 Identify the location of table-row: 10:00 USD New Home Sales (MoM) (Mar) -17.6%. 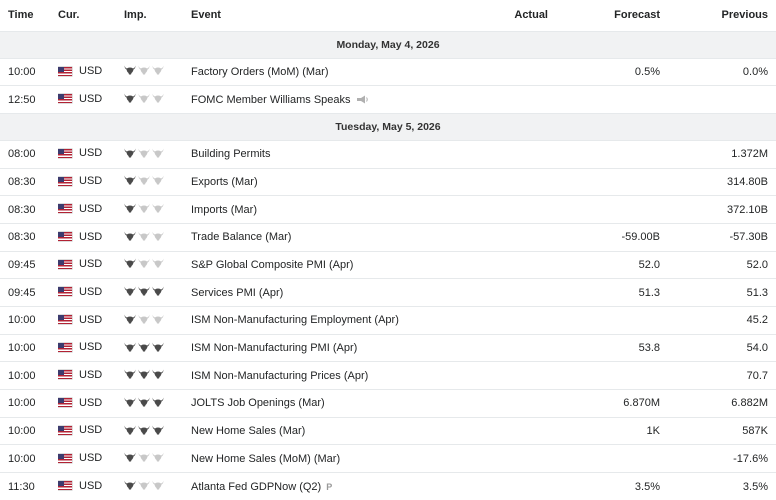
(388, 459).